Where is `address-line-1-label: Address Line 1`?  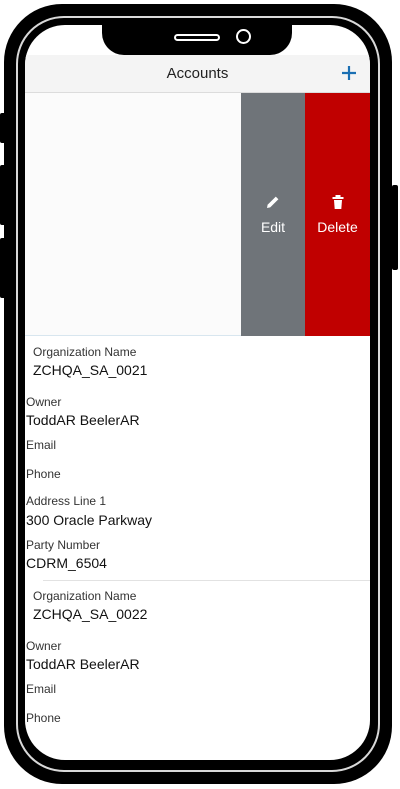
address-line-1-label: Address Line 1 is located at coordinates (66, 501).